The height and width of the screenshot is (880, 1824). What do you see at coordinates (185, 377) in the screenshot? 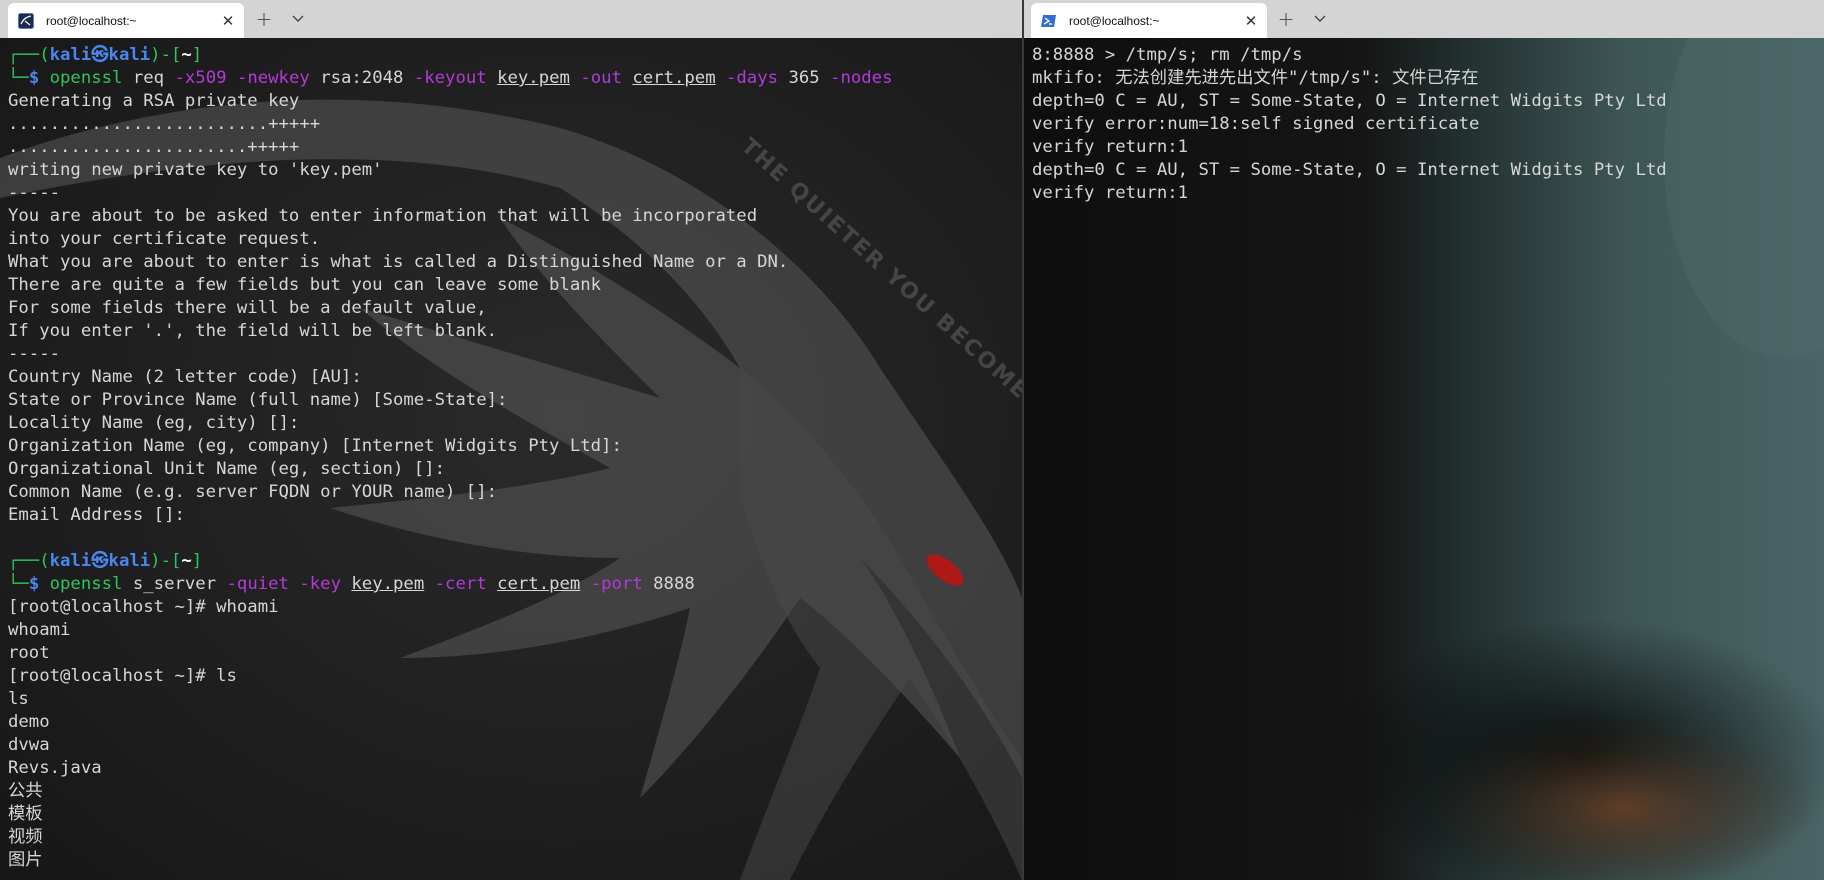
I see `output-line: Country Name (2 letter code) [AU]:` at bounding box center [185, 377].